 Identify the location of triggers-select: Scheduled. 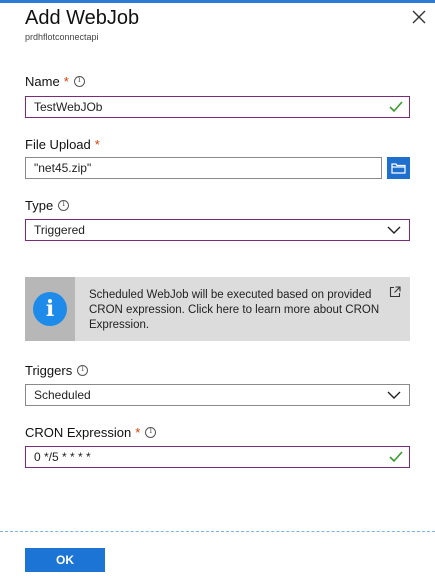
(217, 395).